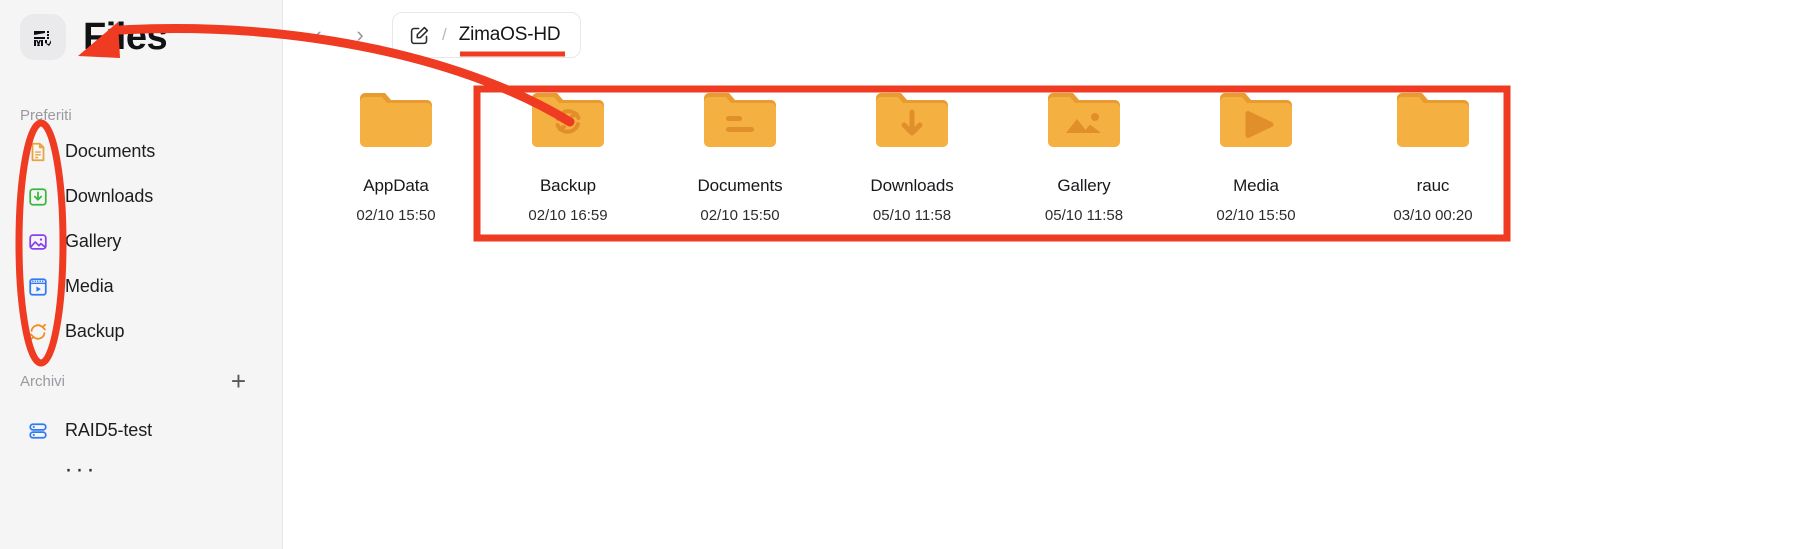 The image size is (1800, 549). I want to click on sync-icon, so click(38, 332).